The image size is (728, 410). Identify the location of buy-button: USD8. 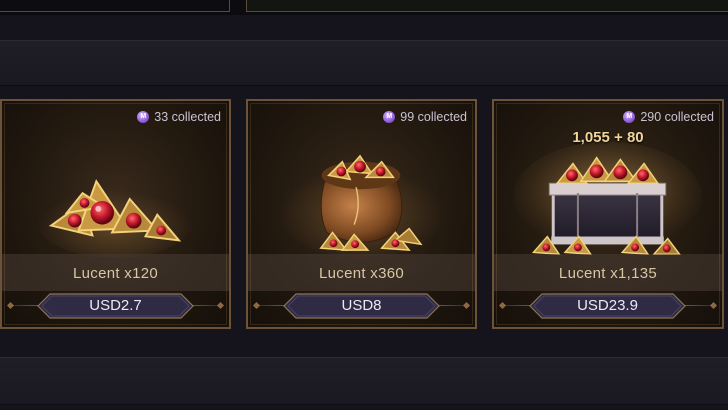
(361, 306).